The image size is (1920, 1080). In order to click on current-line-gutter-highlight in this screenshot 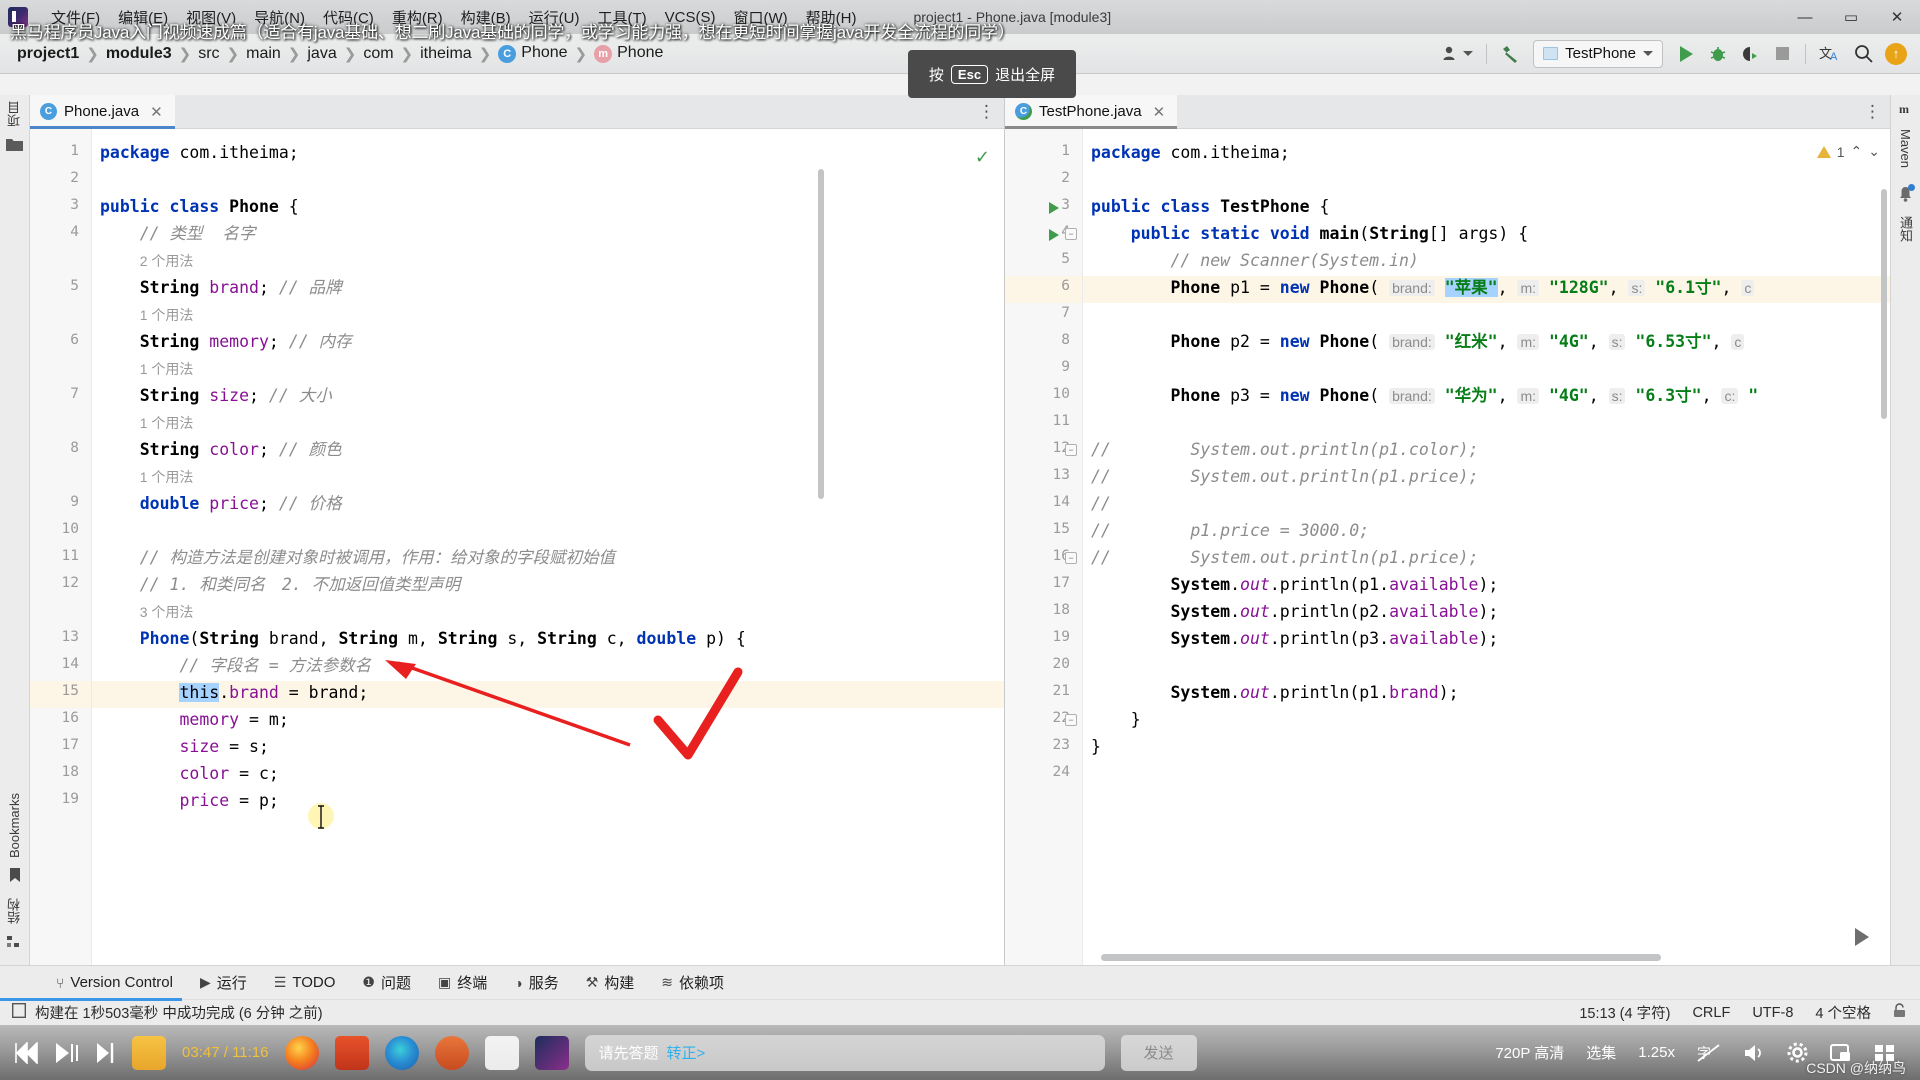, I will do `click(60, 694)`.